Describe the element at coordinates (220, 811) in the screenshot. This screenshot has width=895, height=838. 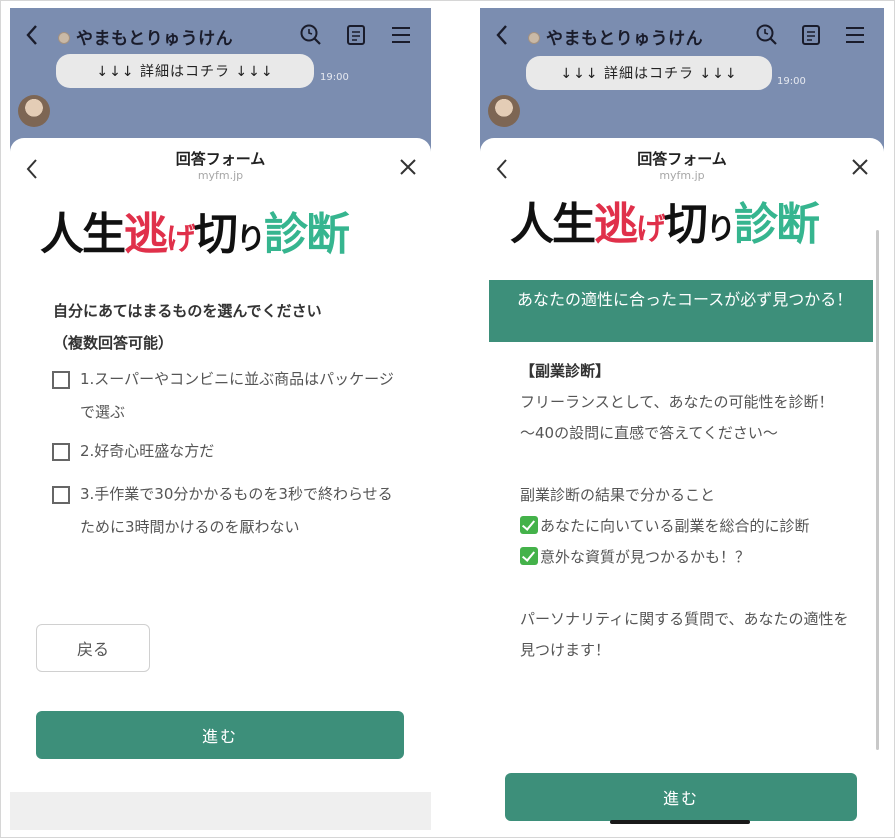
I see `bottom-bar` at that location.